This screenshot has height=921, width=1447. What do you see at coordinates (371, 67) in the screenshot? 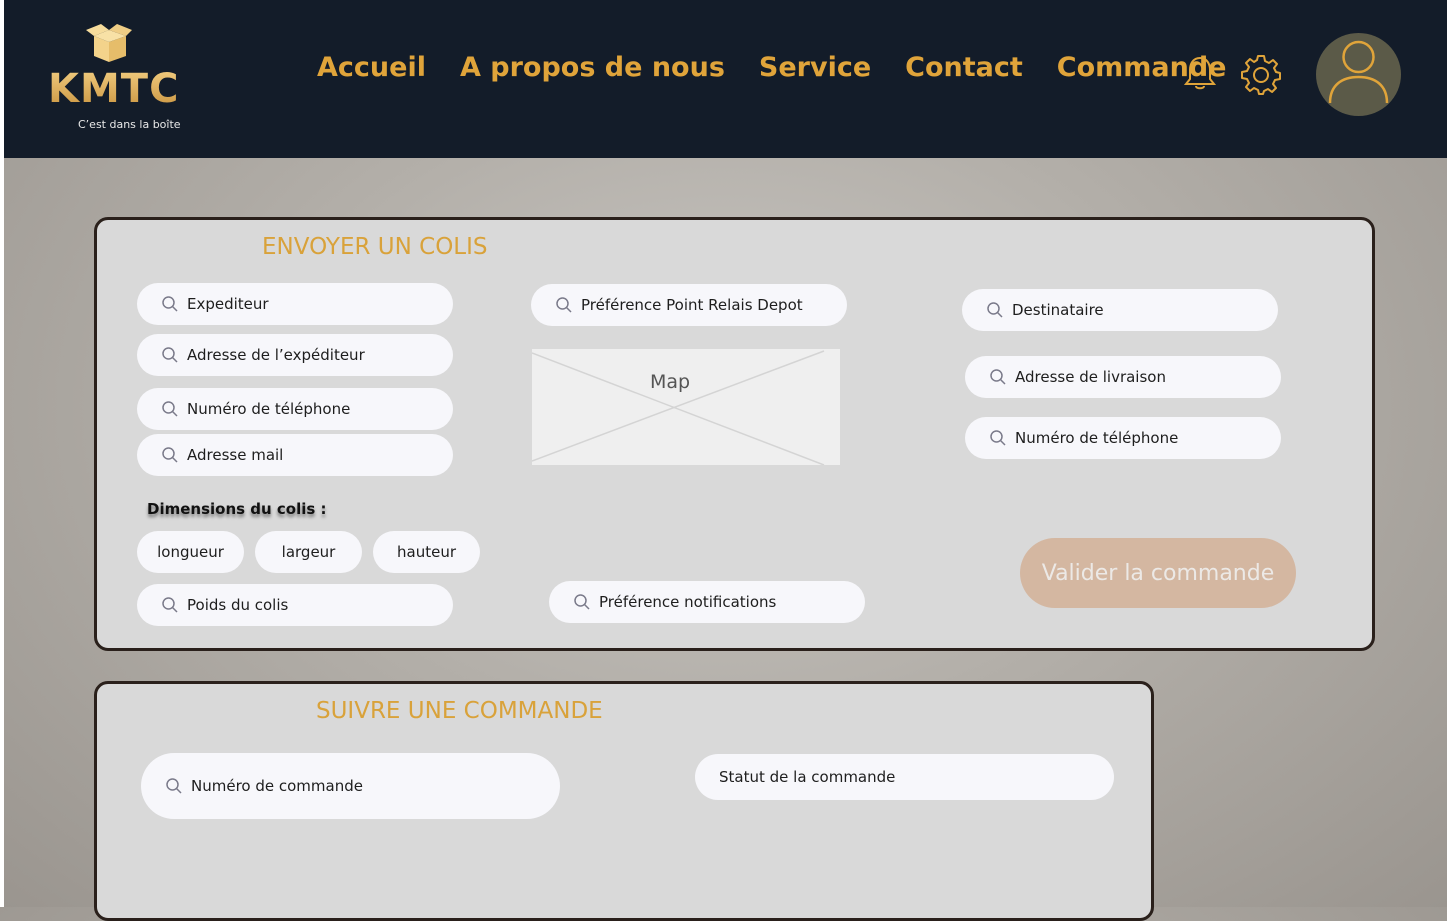
I see `nav-accueil: Accueil` at bounding box center [371, 67].